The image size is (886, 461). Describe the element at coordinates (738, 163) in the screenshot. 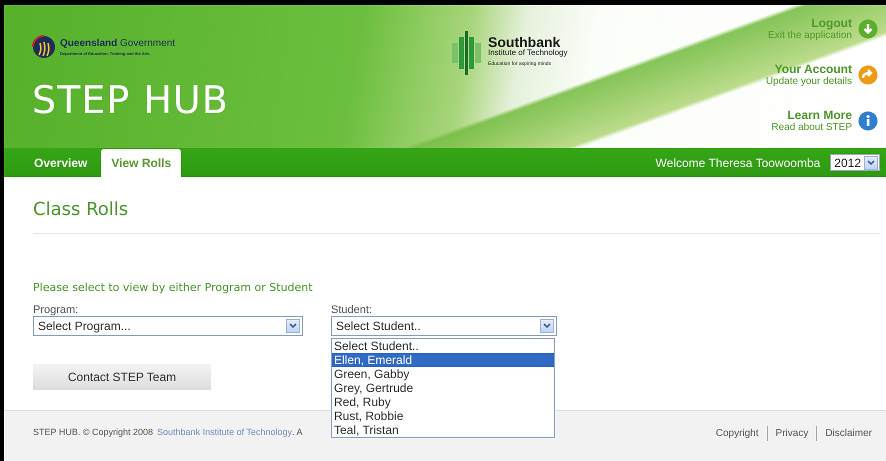

I see `welcome-text: Welcome Theresa Toowoomba` at that location.